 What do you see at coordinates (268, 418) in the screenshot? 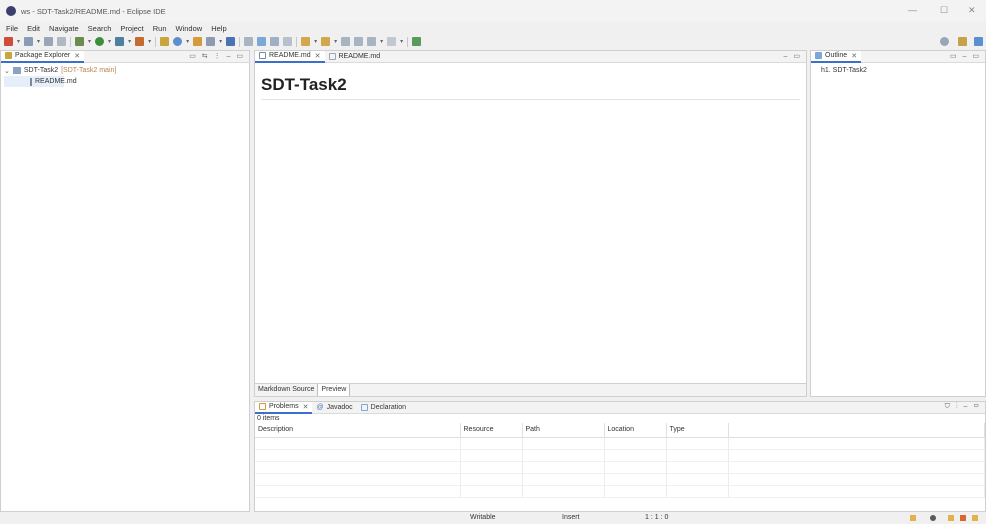
I see `problems-count: 0 items` at bounding box center [268, 418].